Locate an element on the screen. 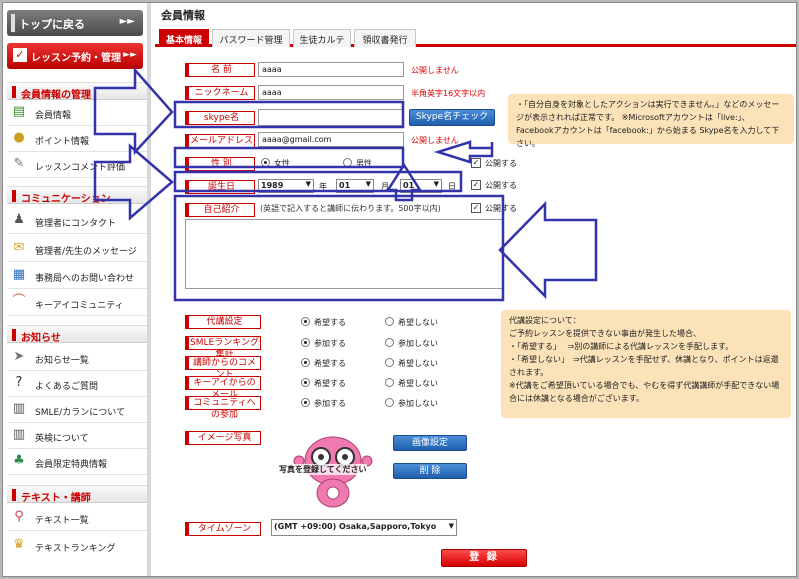 The height and width of the screenshot is (579, 799). teacher-comment-no-radio is located at coordinates (389, 362).